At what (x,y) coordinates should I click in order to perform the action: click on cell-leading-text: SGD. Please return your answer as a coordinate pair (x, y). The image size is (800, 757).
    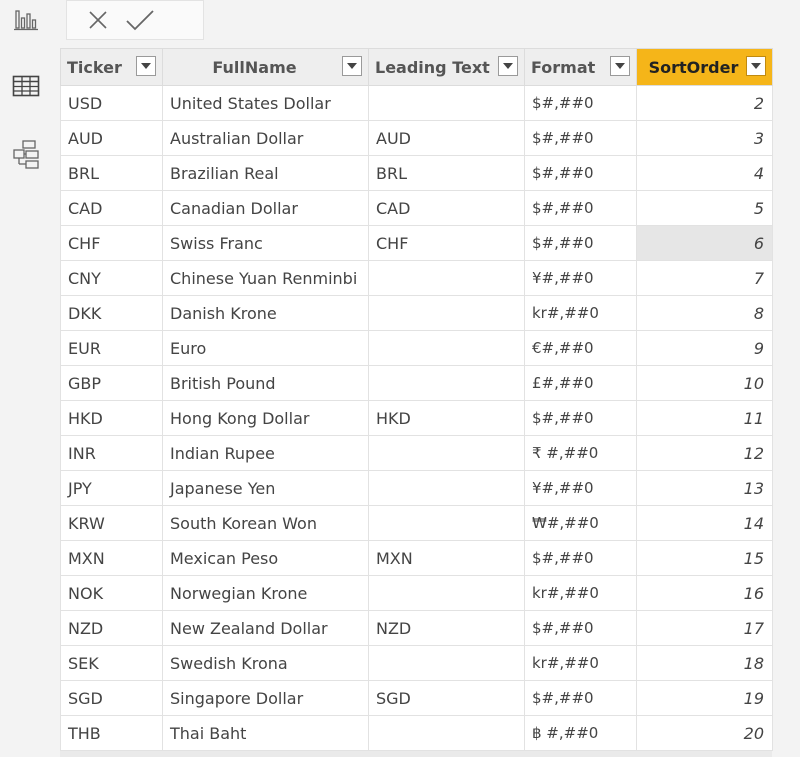
    Looking at the image, I should click on (446, 698).